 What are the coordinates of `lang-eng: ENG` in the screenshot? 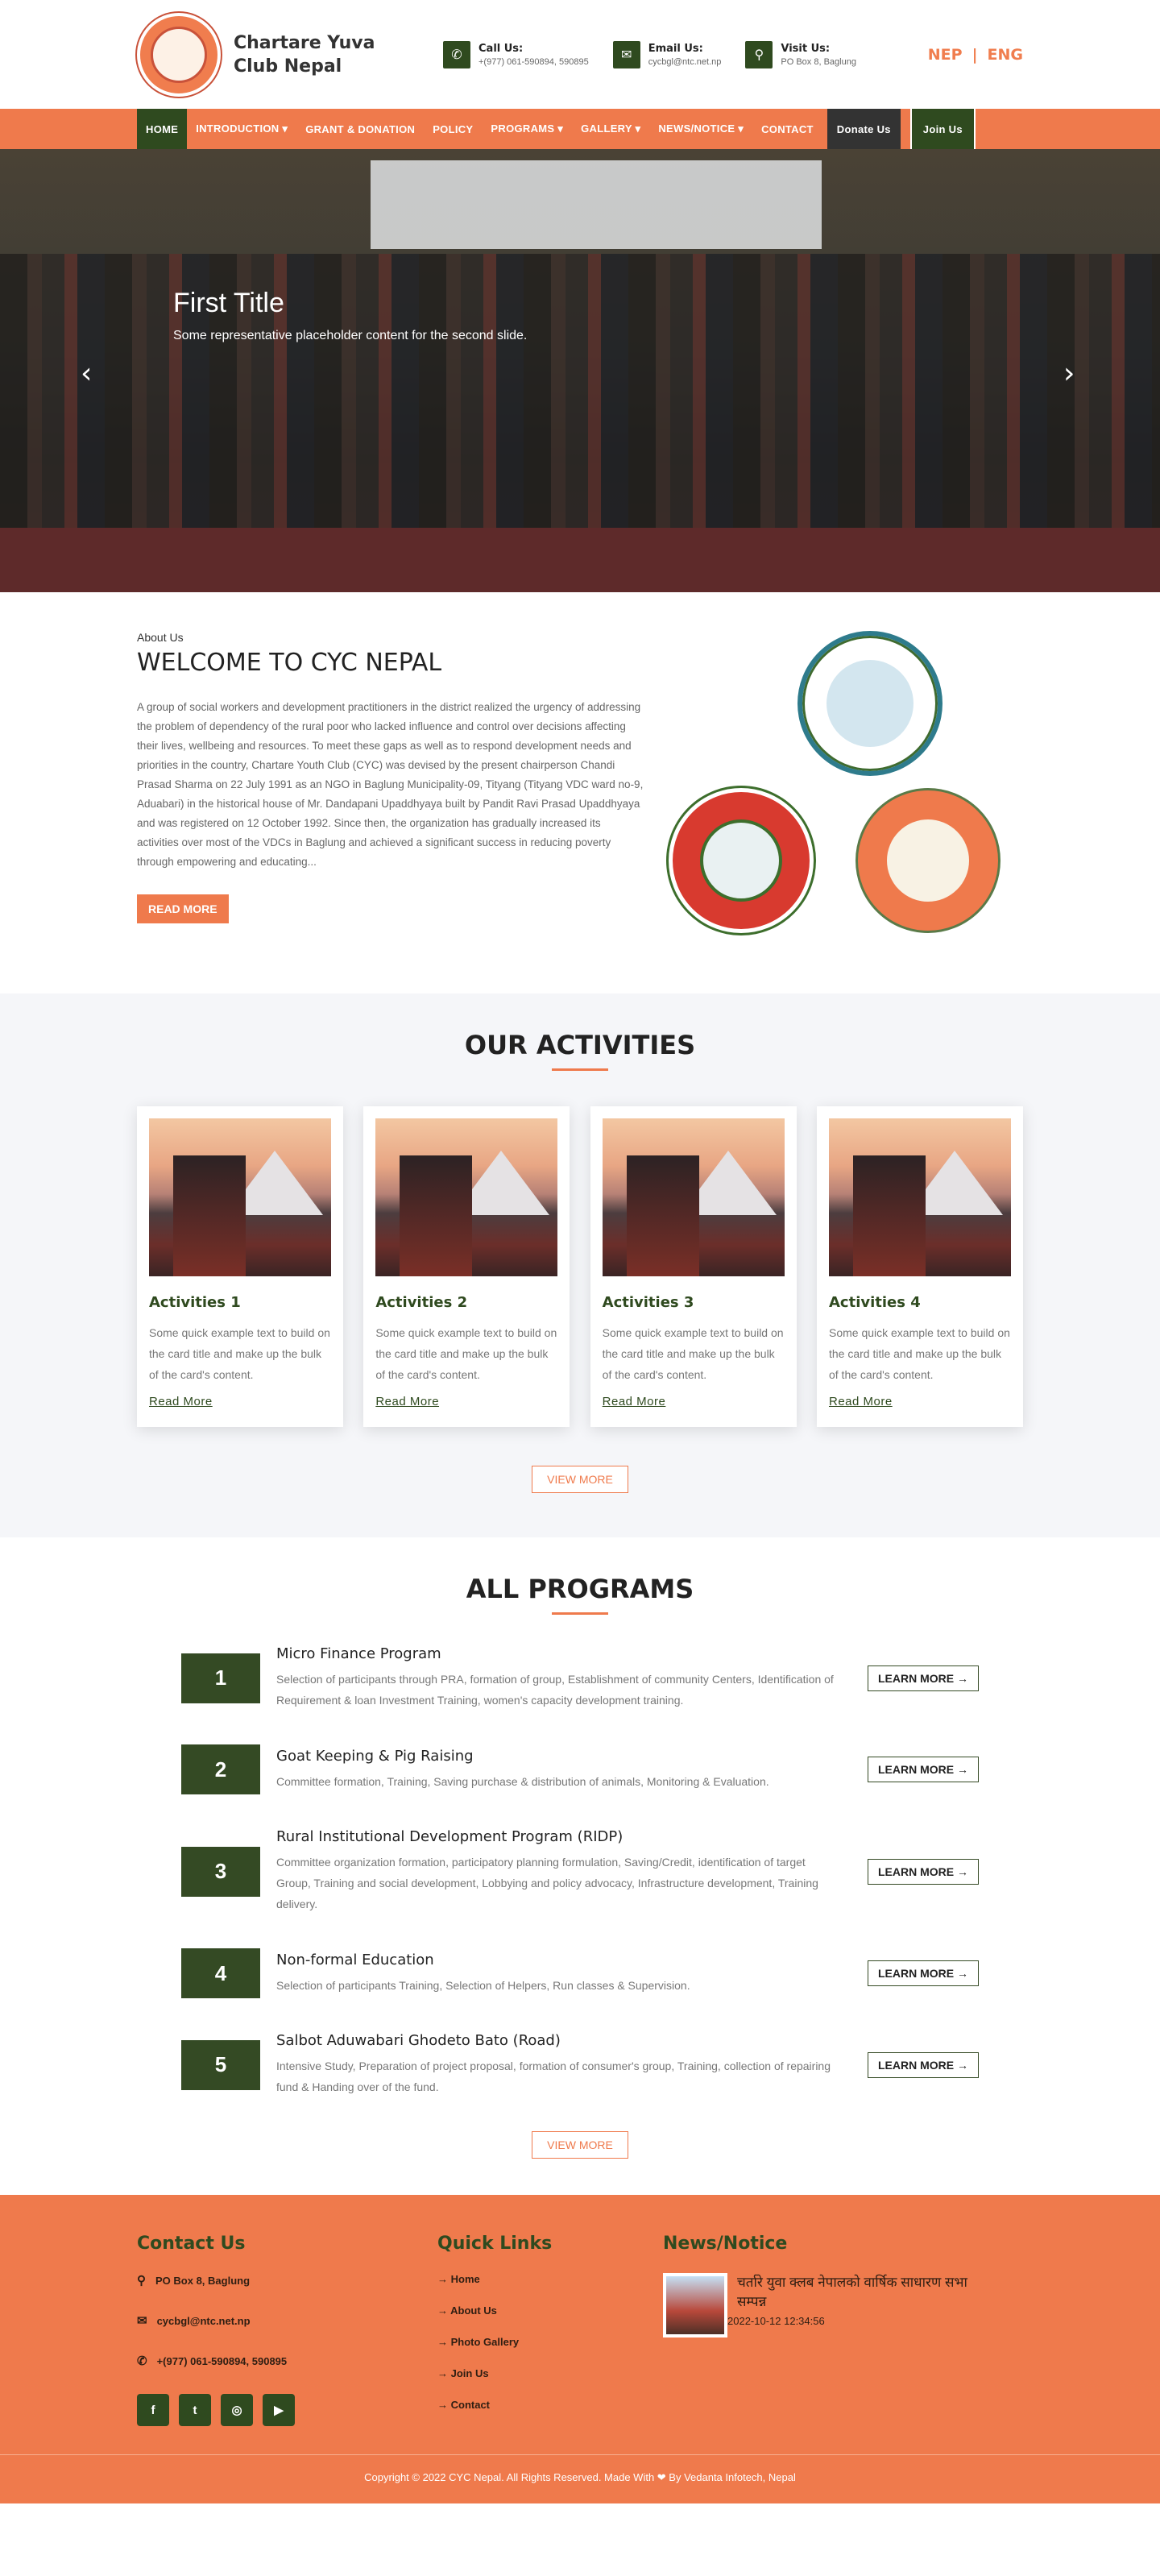 It's located at (1006, 55).